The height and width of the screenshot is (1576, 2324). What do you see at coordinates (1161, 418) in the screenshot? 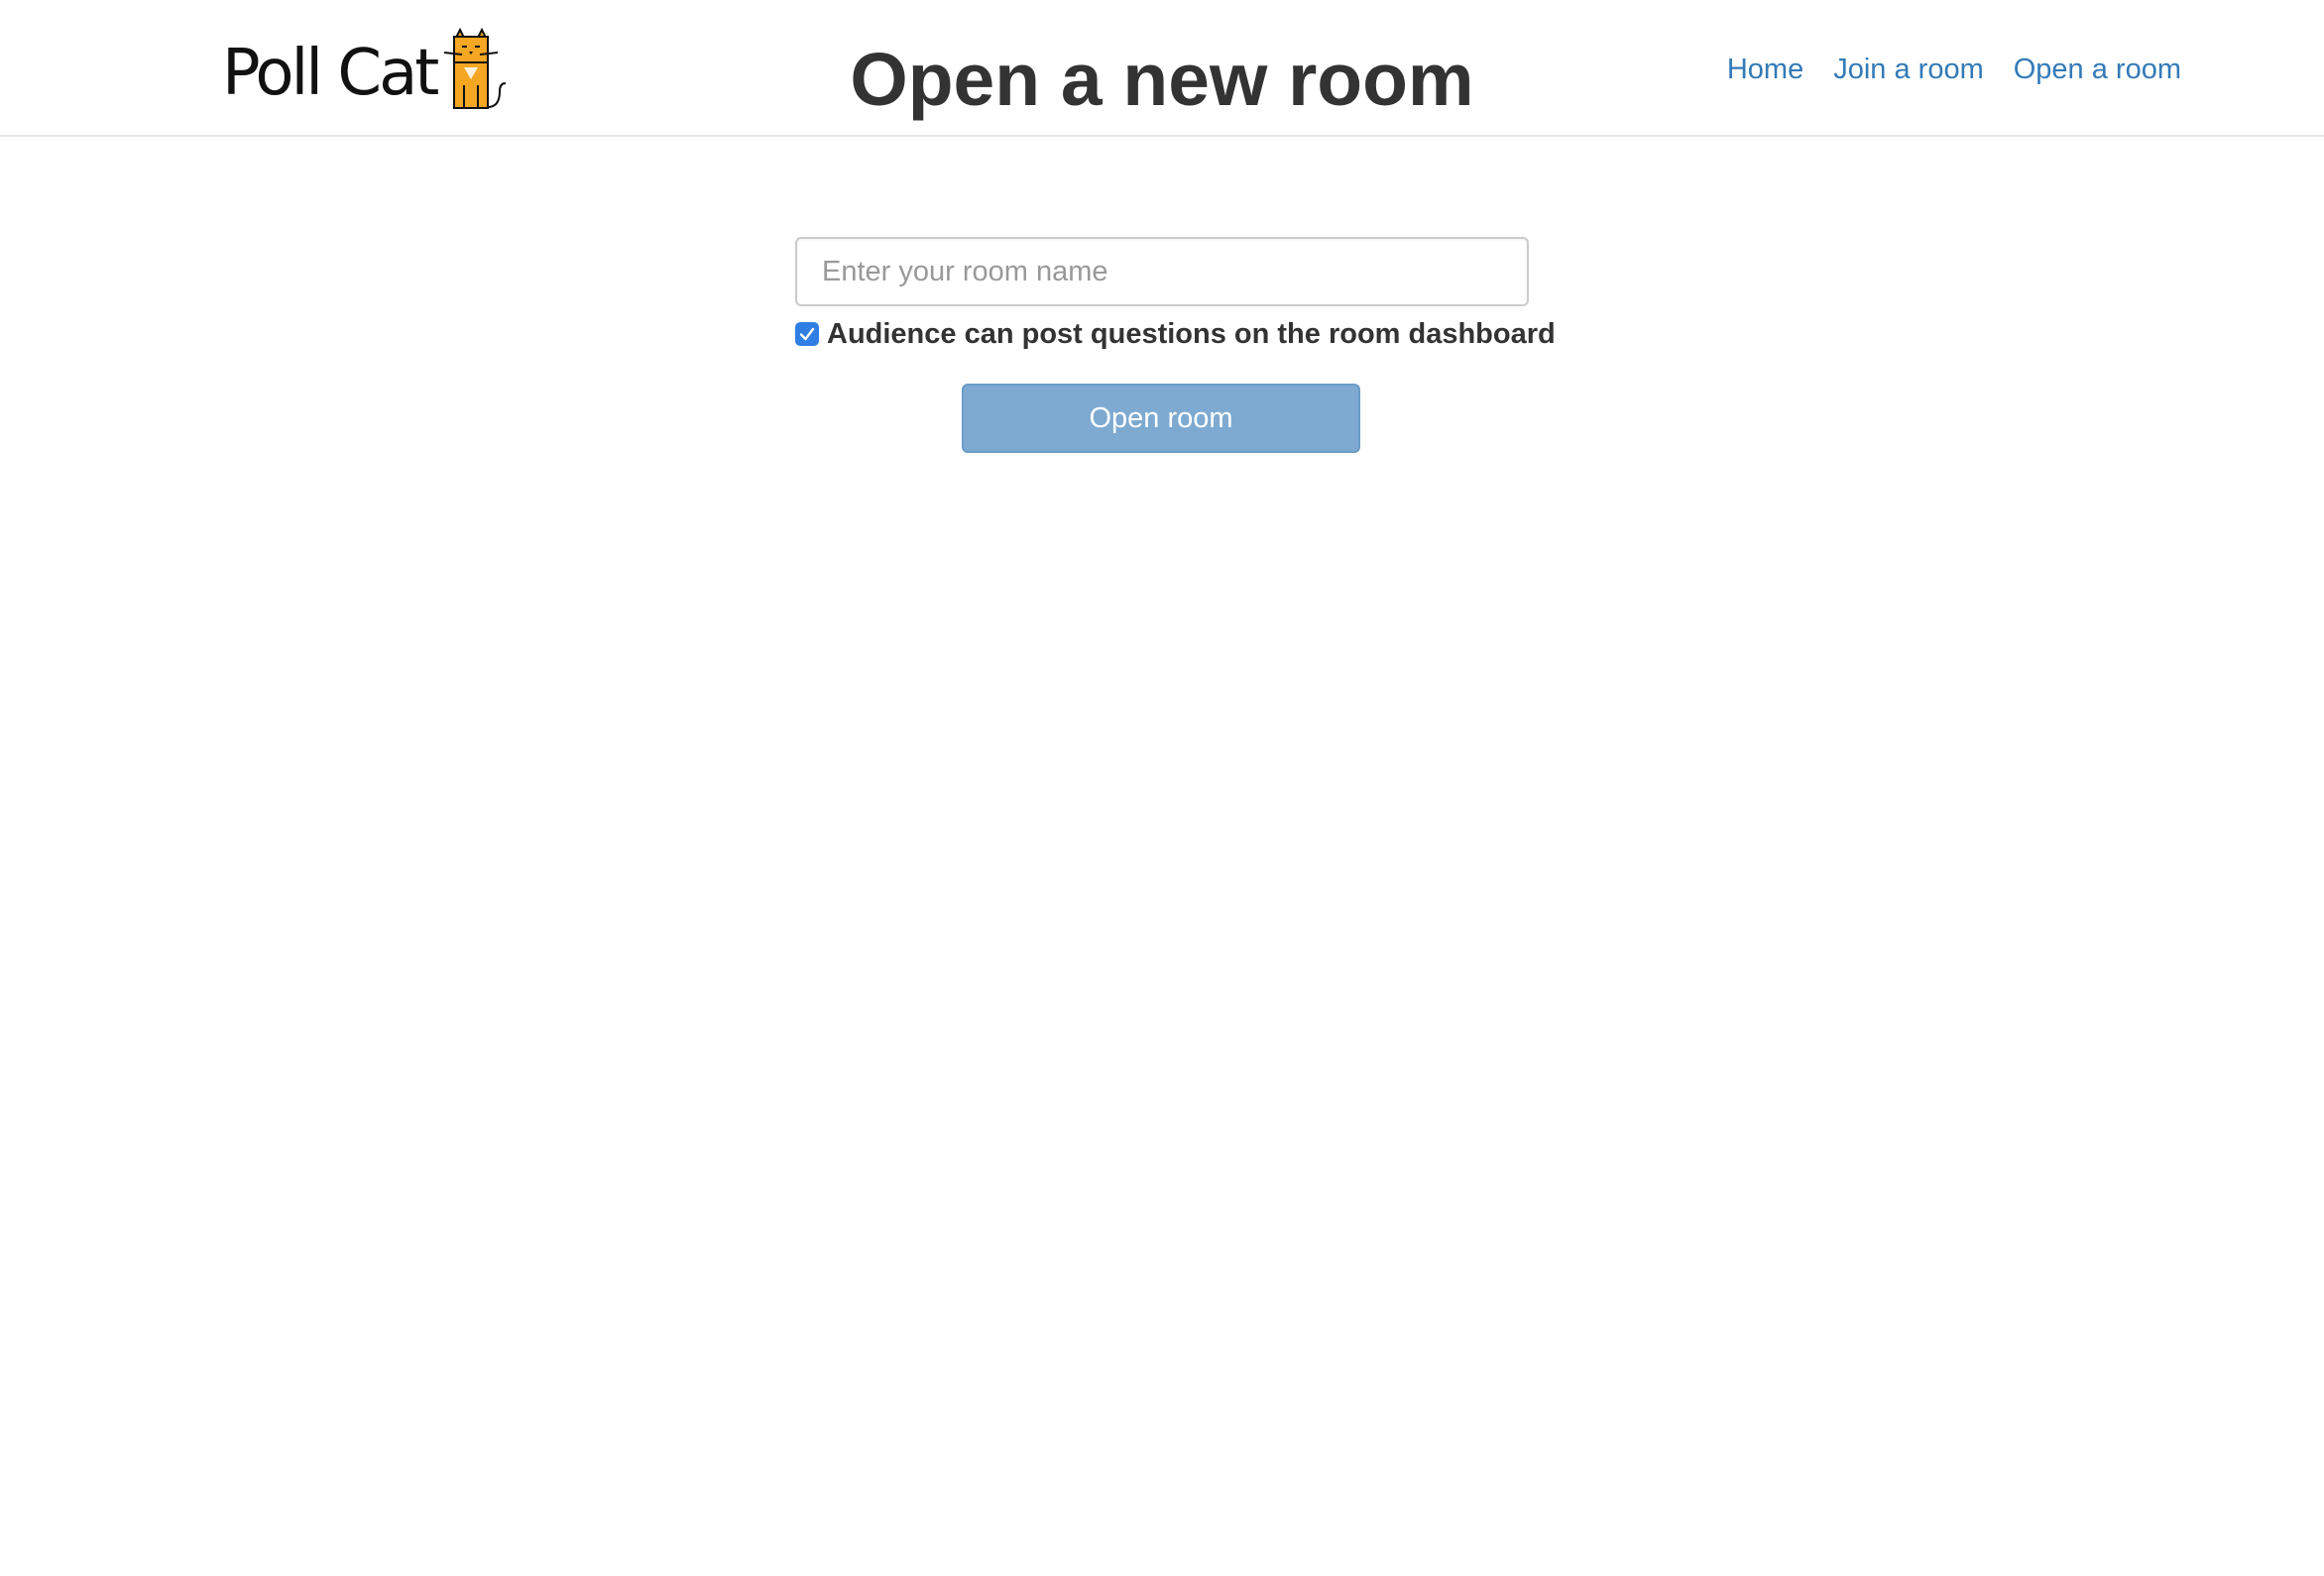
I see `open-room-button: Open room` at bounding box center [1161, 418].